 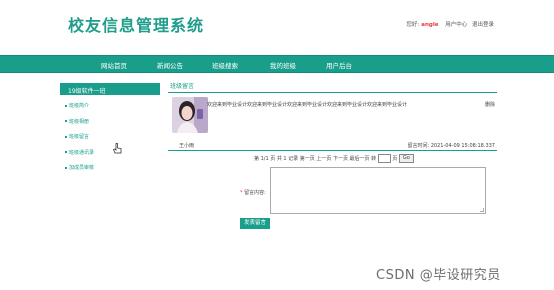 What do you see at coordinates (110, 107) in the screenshot?
I see `sidebar-item-class-intro: 班级简介` at bounding box center [110, 107].